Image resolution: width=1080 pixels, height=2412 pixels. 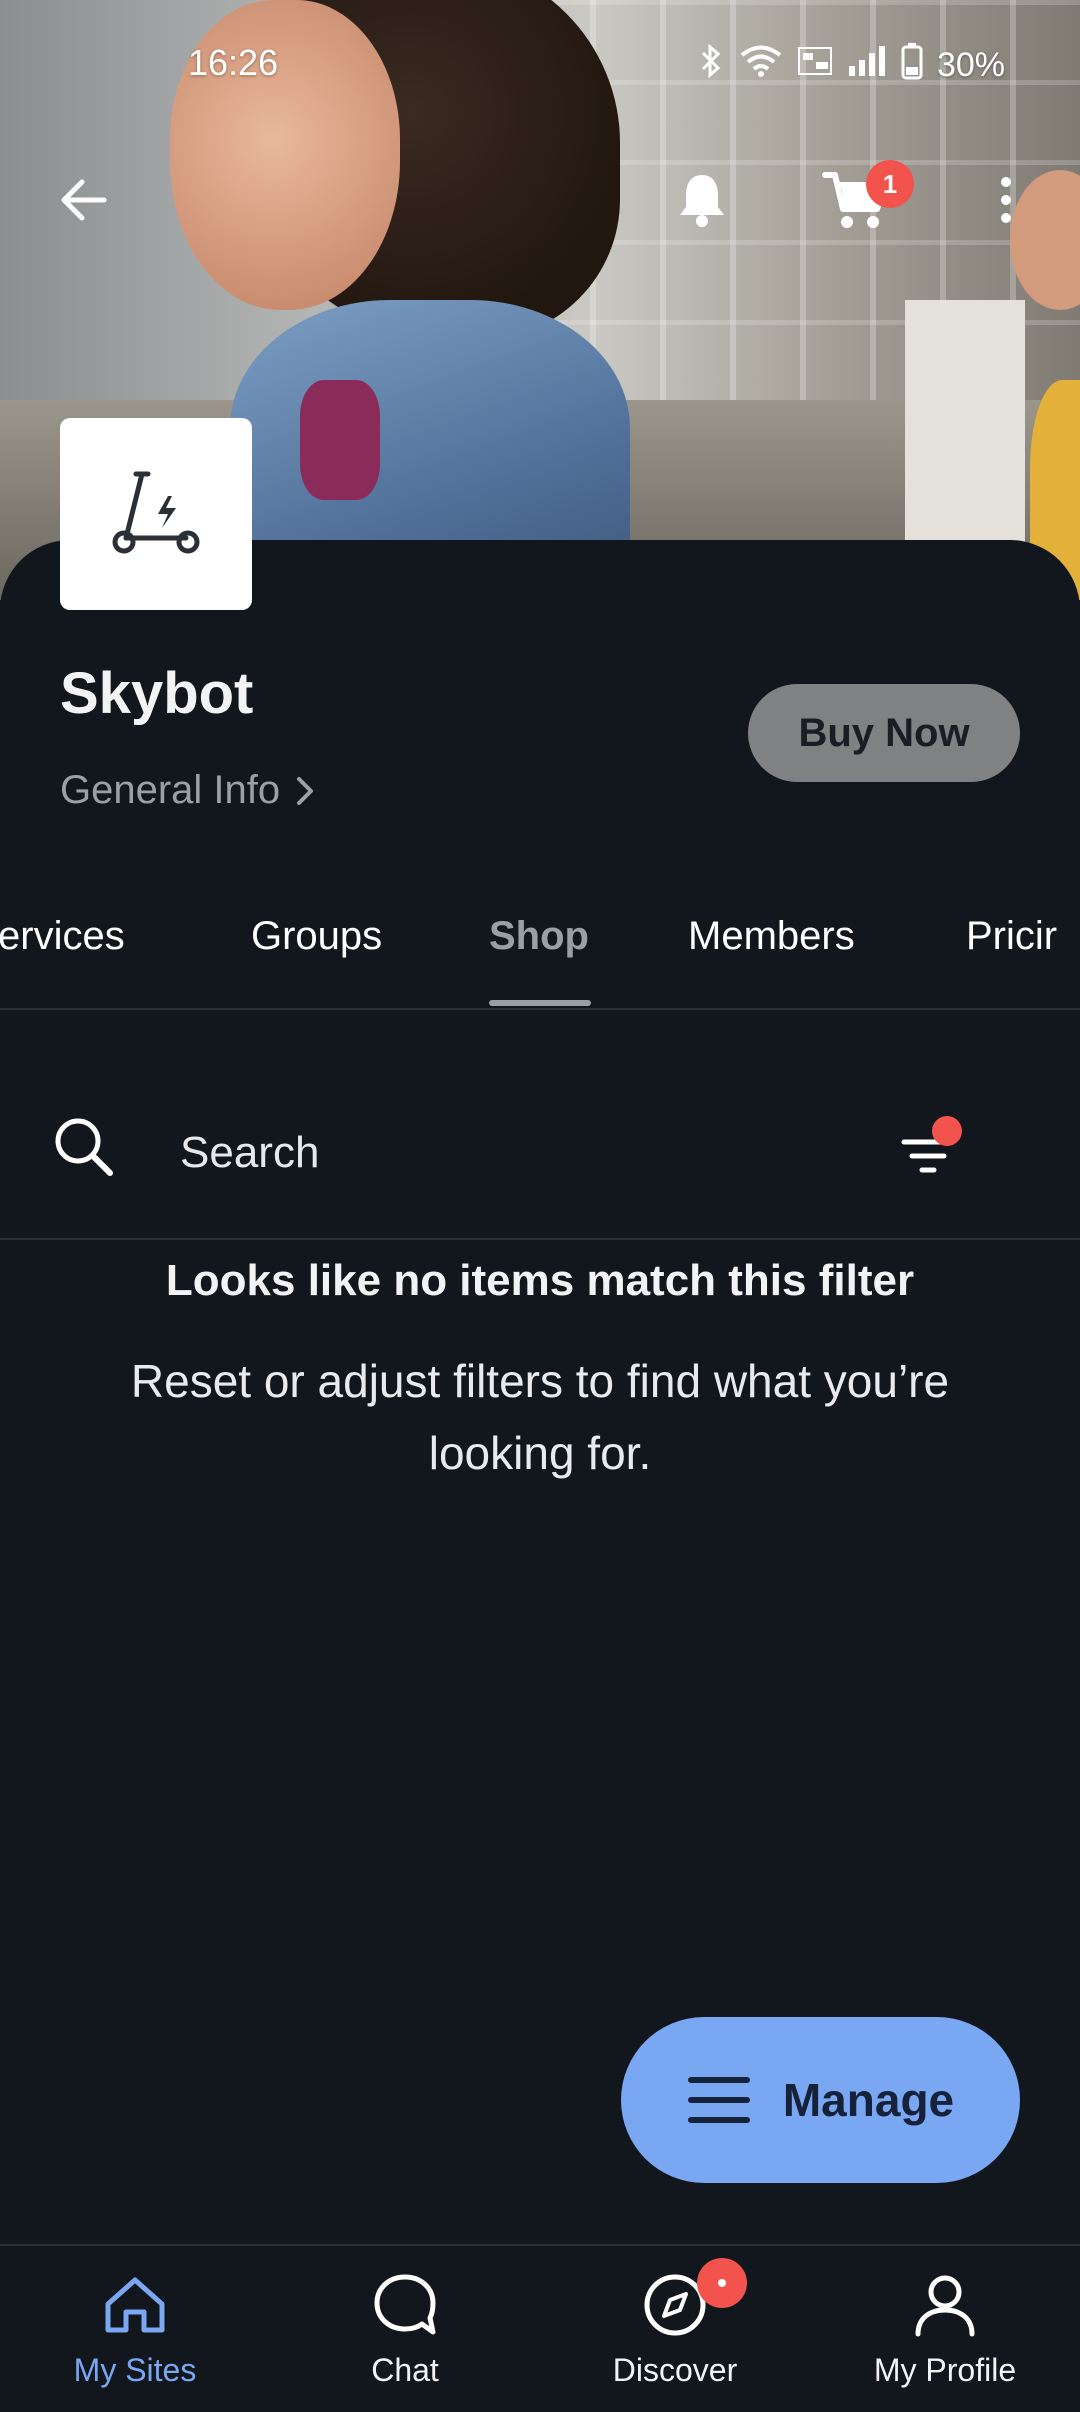 What do you see at coordinates (815, 65) in the screenshot?
I see `volte-icon` at bounding box center [815, 65].